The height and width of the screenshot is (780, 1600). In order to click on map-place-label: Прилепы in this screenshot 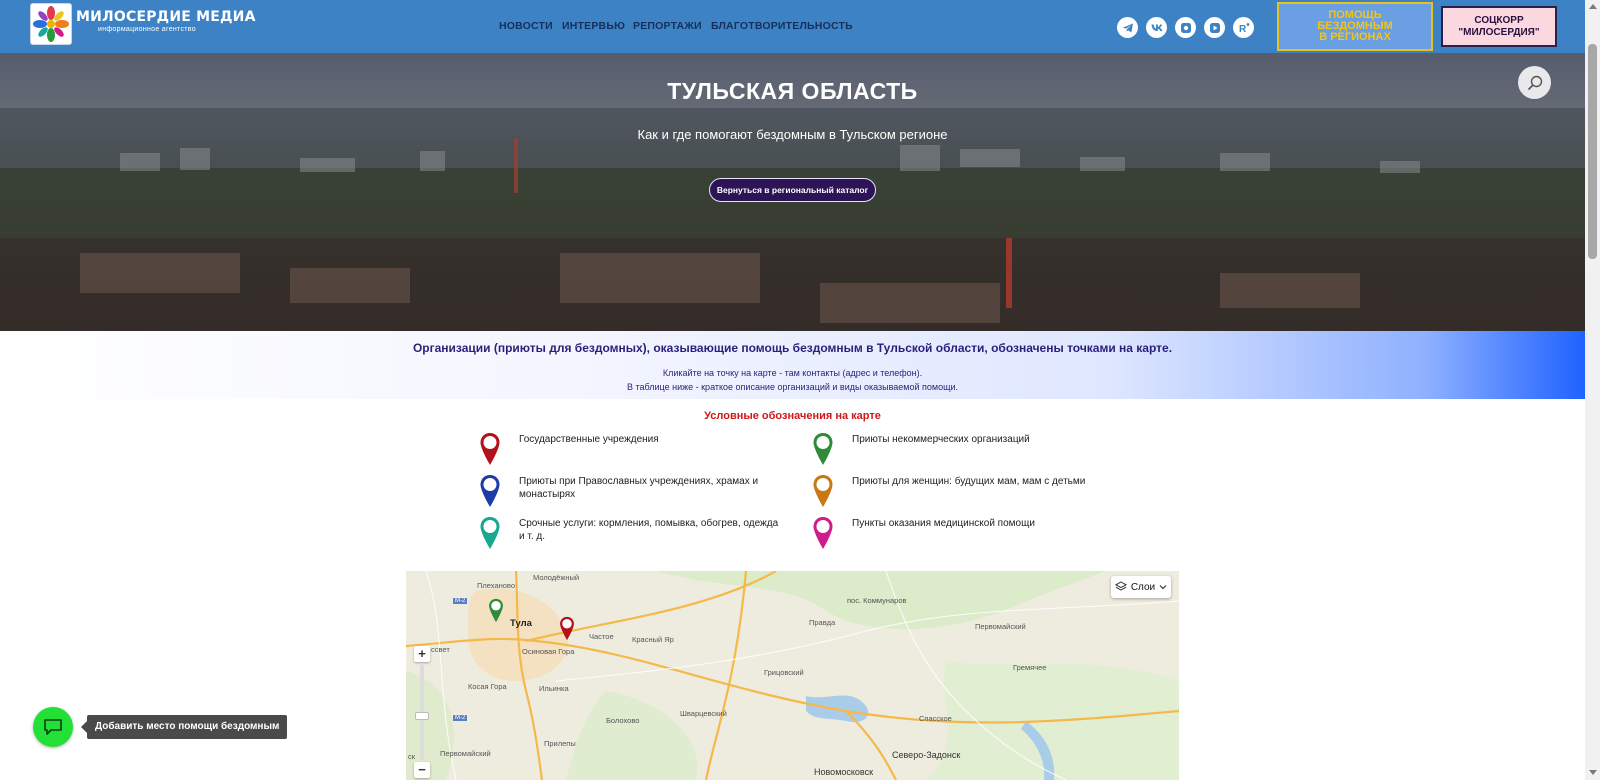, I will do `click(560, 743)`.